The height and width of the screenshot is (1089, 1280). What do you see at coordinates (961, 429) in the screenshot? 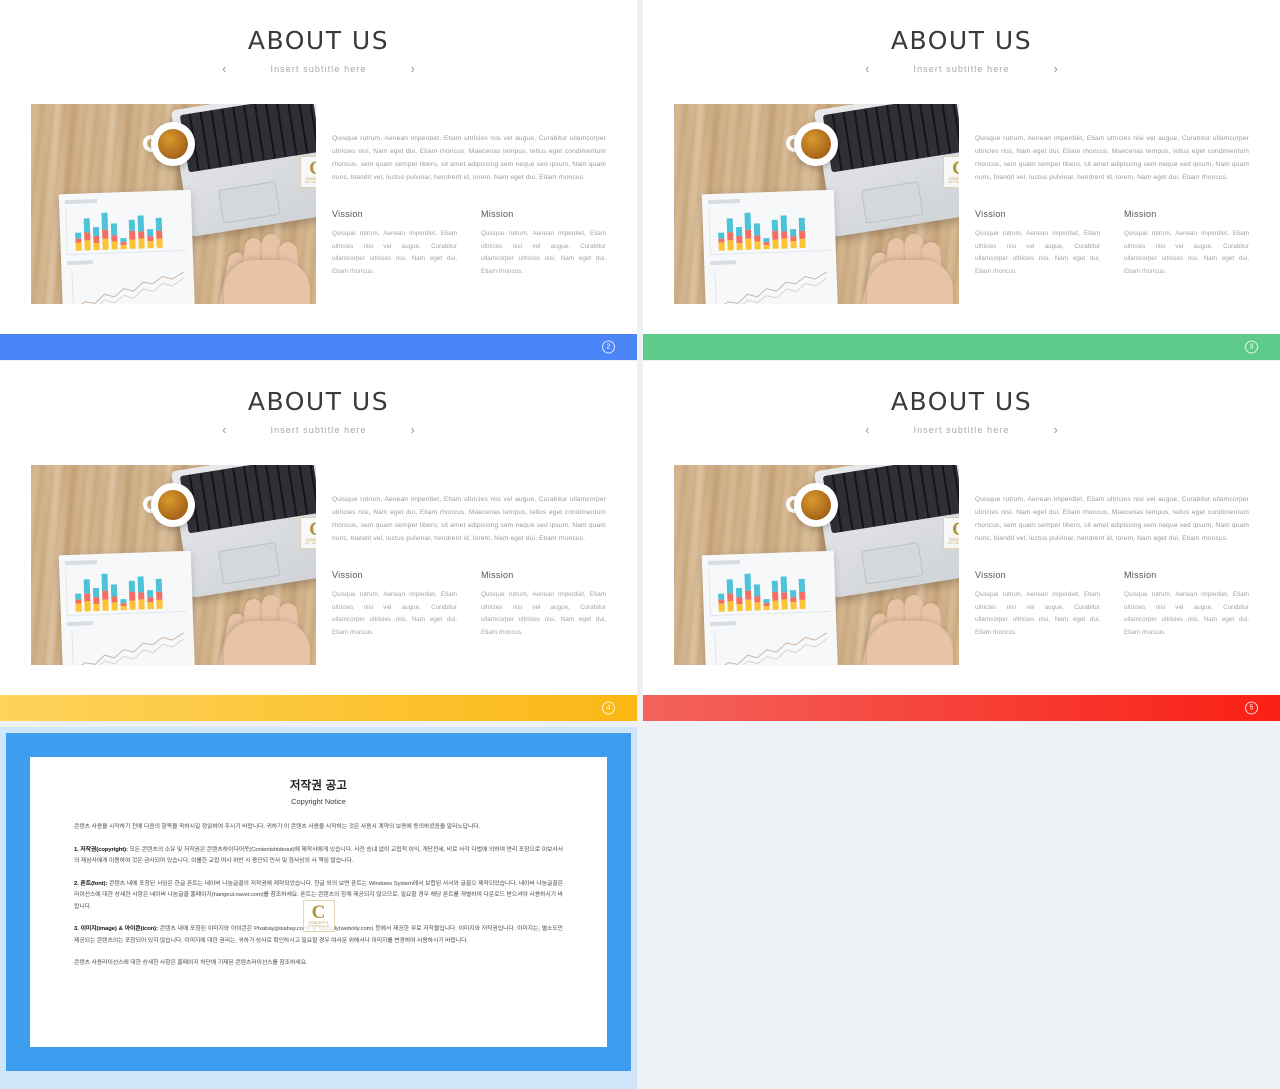
I see `subtitle-row: ‹ Insert subtitle here ›` at bounding box center [961, 429].